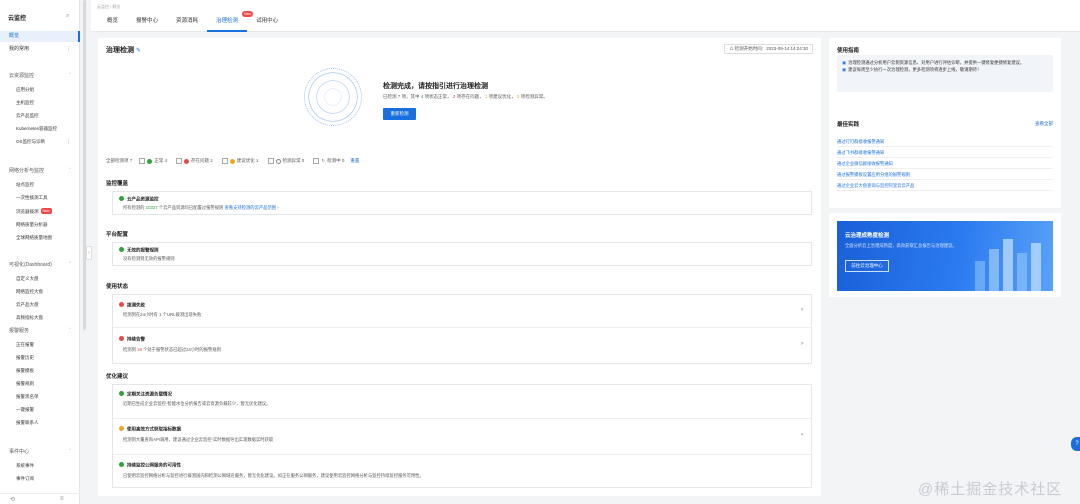  I want to click on result-title: 检测完成，请按指引进行治理检测, so click(435, 86).